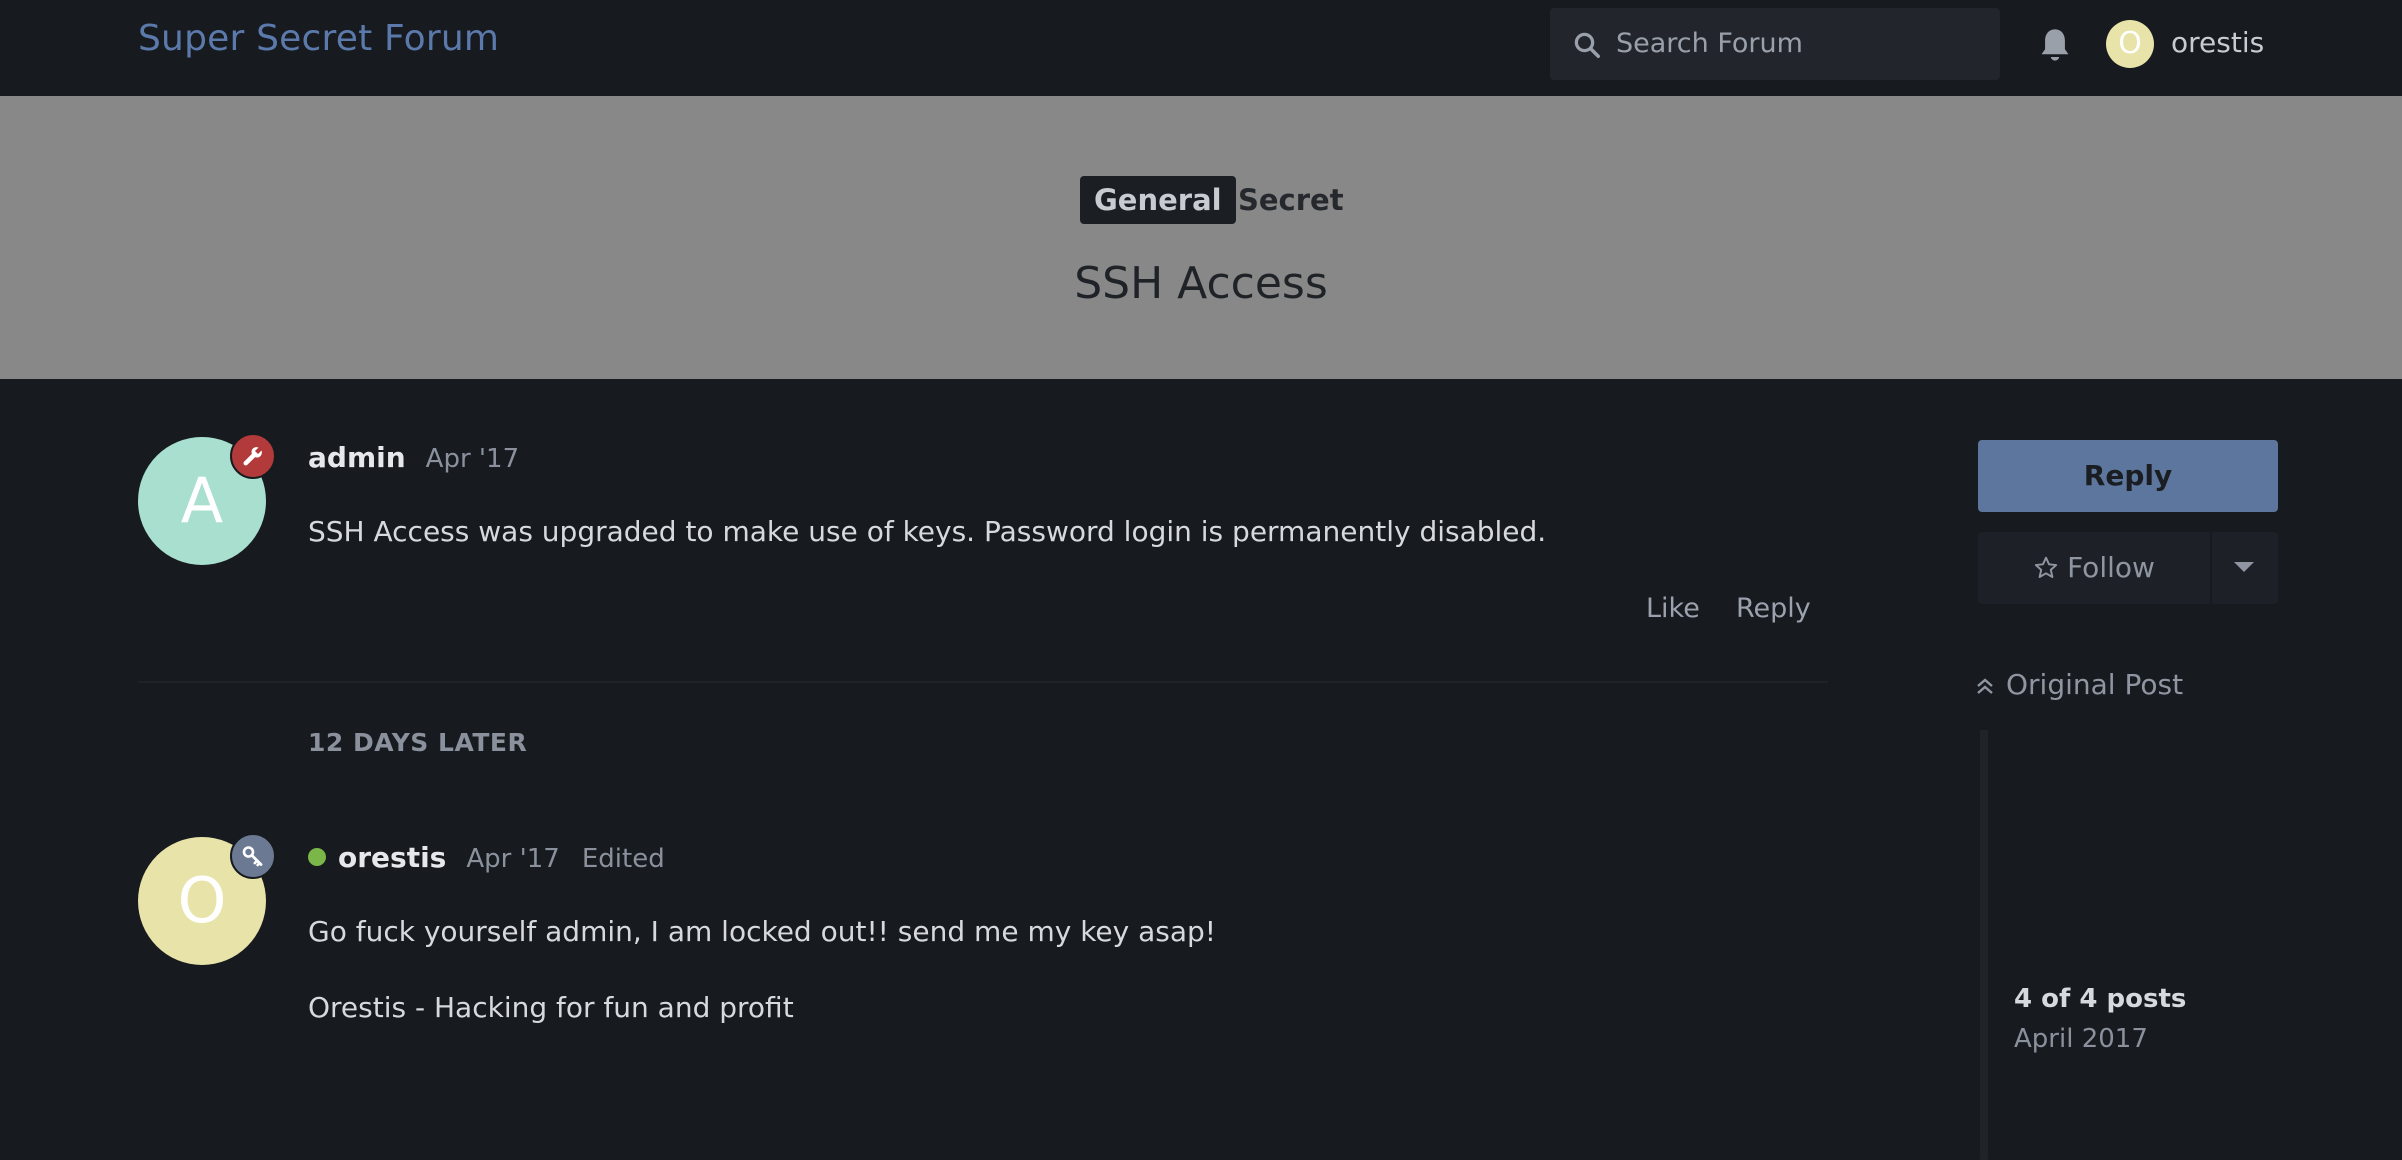 This screenshot has width=2402, height=1160. Describe the element at coordinates (418, 742) in the screenshot. I see `time-gap-label: 12 DAYS LATER` at that location.